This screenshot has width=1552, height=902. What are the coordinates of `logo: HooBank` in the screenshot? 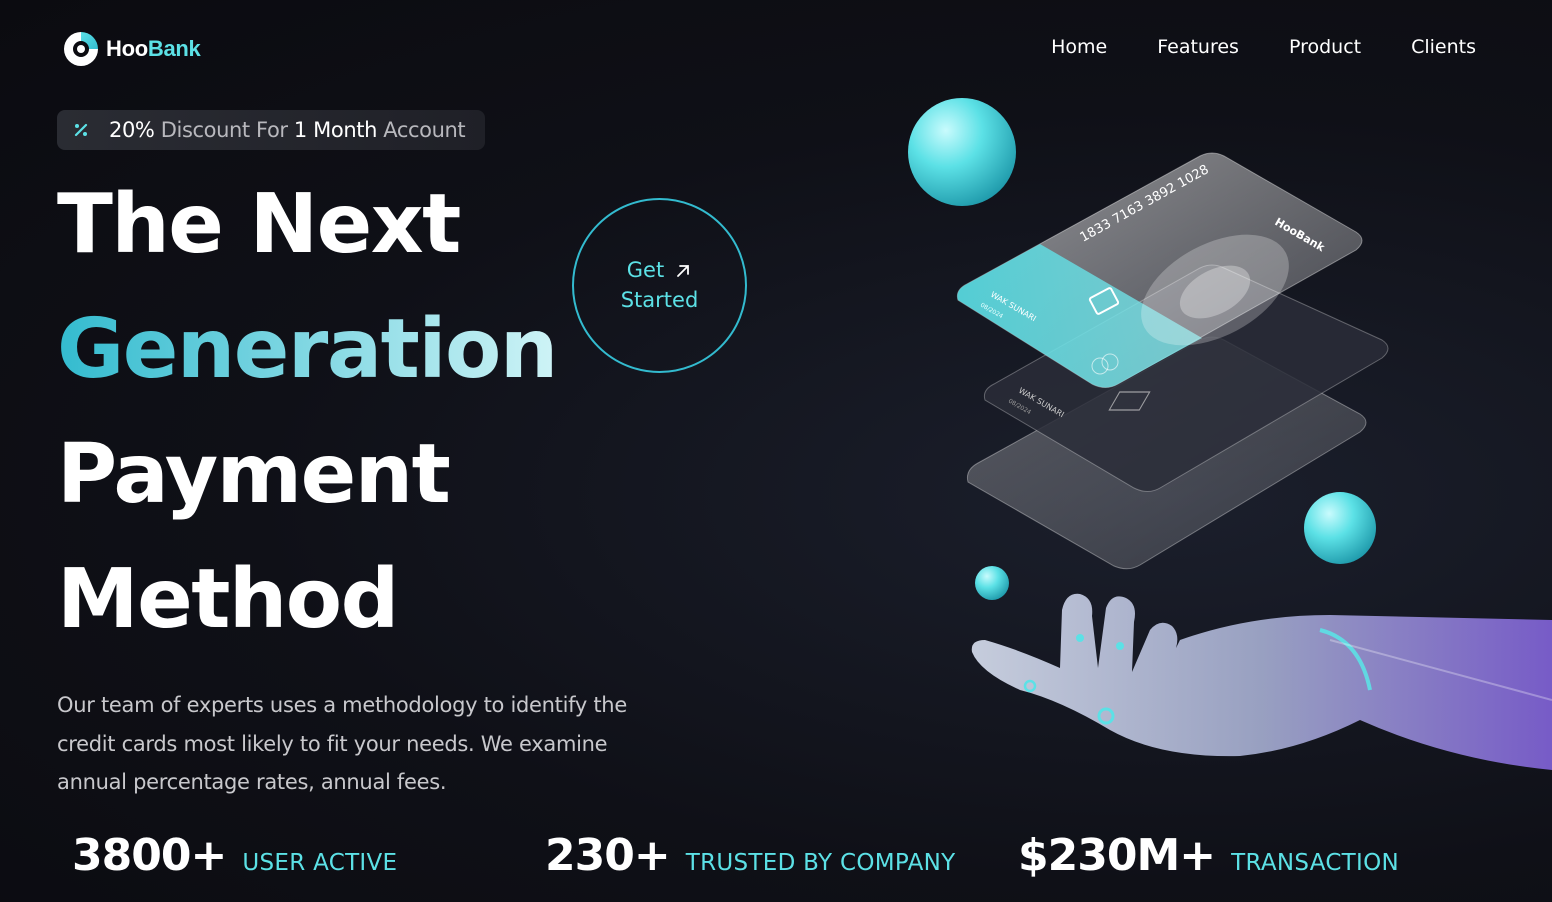 It's located at (130, 49).